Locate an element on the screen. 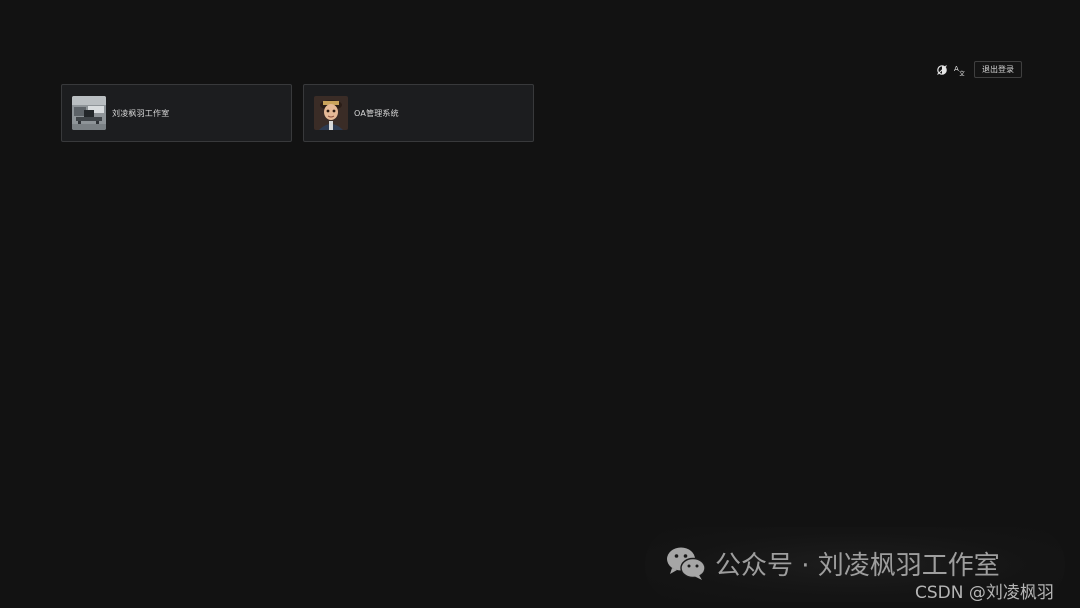  app-name-label: 刘凌枫羽工作室 is located at coordinates (141, 113).